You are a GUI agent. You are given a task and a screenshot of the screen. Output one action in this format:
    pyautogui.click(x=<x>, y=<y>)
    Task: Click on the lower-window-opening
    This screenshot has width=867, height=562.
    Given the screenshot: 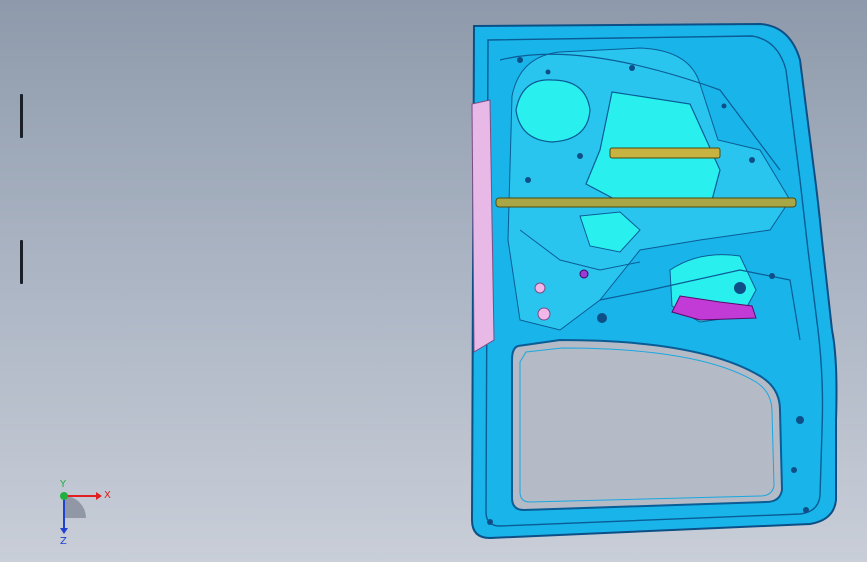 What is the action you would take?
    pyautogui.click(x=647, y=425)
    